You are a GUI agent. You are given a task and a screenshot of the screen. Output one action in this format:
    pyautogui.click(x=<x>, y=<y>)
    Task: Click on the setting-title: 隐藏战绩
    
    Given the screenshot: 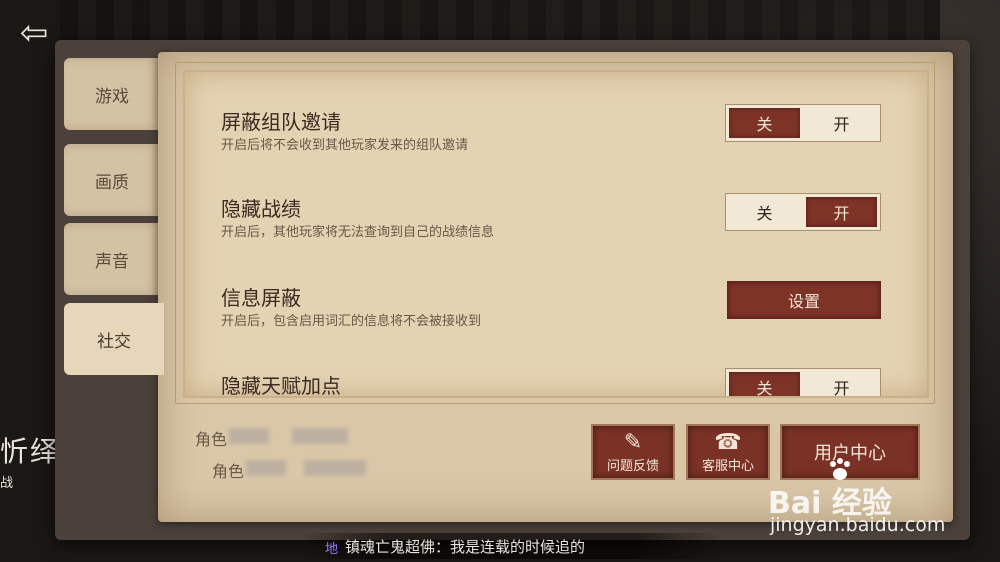 What is the action you would take?
    pyautogui.click(x=261, y=209)
    